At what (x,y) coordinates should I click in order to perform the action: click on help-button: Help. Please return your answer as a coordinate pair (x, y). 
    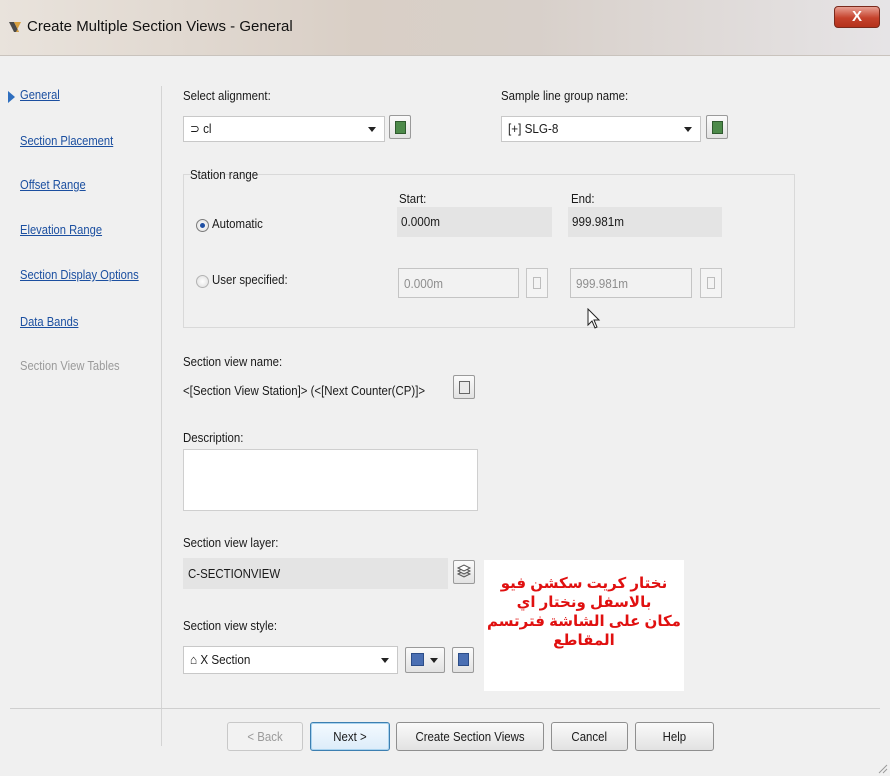
    Looking at the image, I should click on (674, 736).